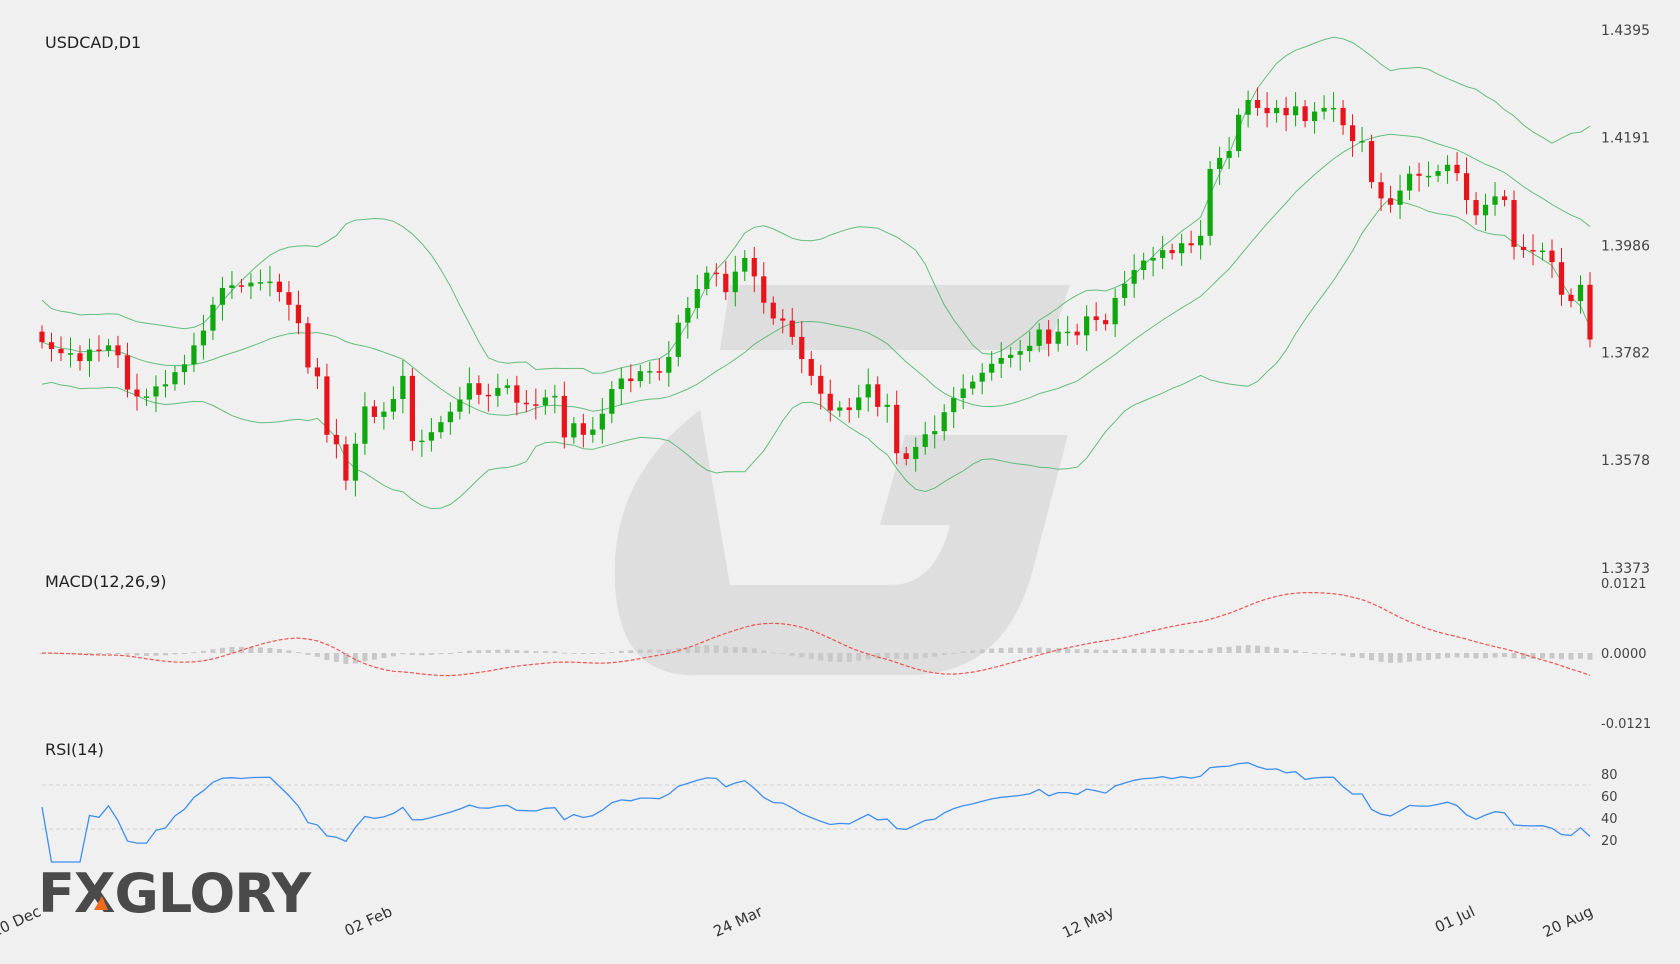 The width and height of the screenshot is (1680, 964). Describe the element at coordinates (175, 893) in the screenshot. I see `fxglory-logo: FXGLORY` at that location.